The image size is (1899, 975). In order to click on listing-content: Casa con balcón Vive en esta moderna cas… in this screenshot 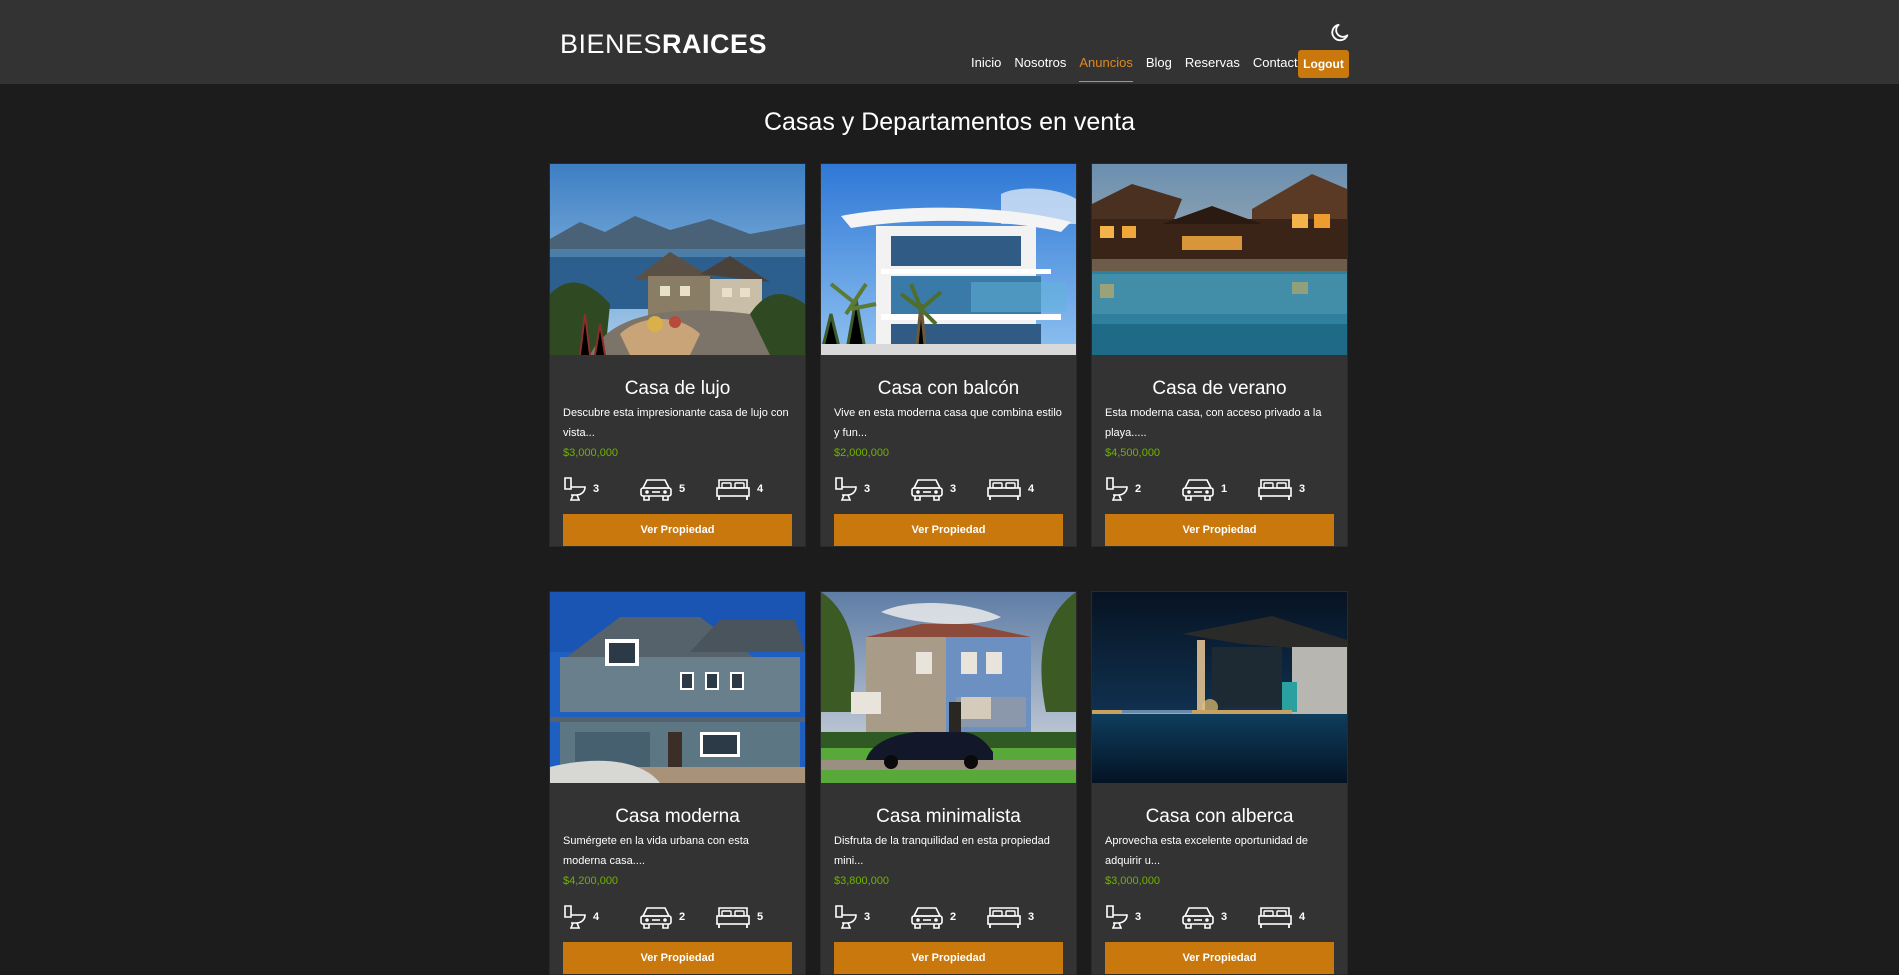, I will do `click(948, 450)`.